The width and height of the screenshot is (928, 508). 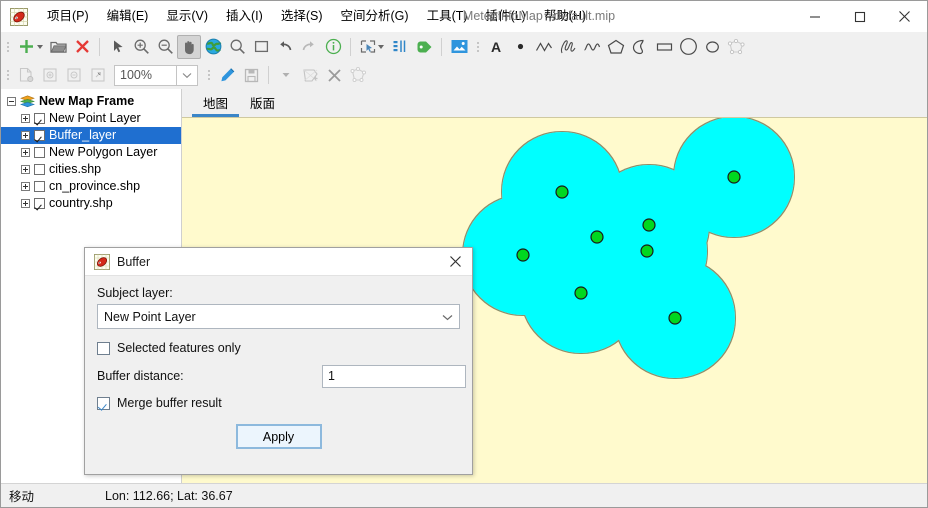 I want to click on layer-item-new-polygon-layer: New Polygon Layer, so click(x=91, y=152).